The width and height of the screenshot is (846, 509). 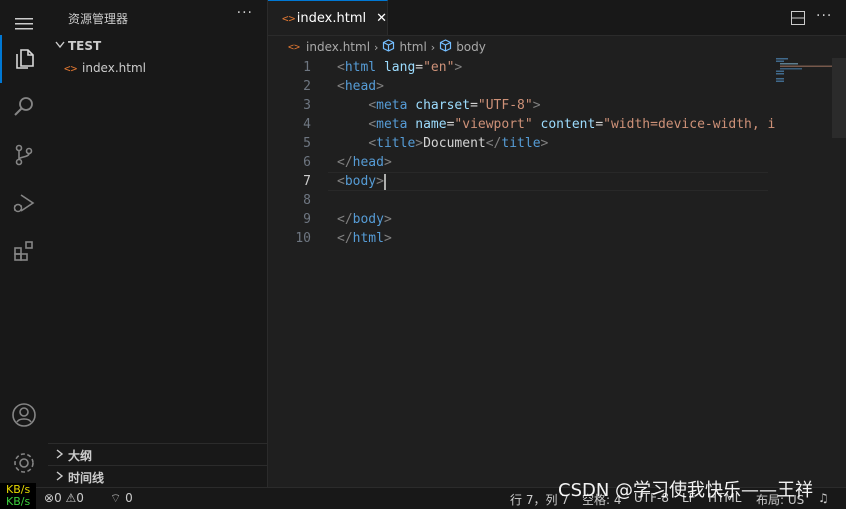 I want to click on broadcast-icon: ⌔, so click(x=116, y=498).